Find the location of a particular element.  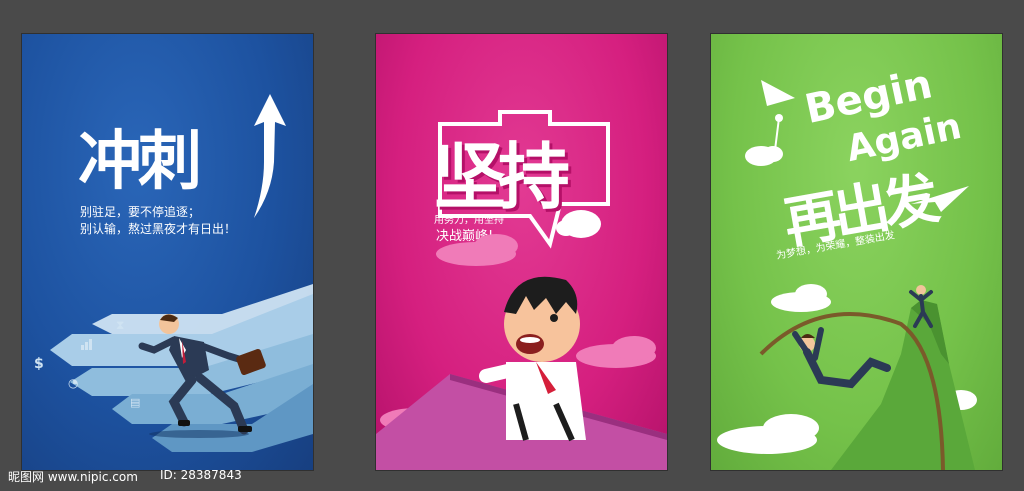

restart-illustration is located at coordinates (847, 377).